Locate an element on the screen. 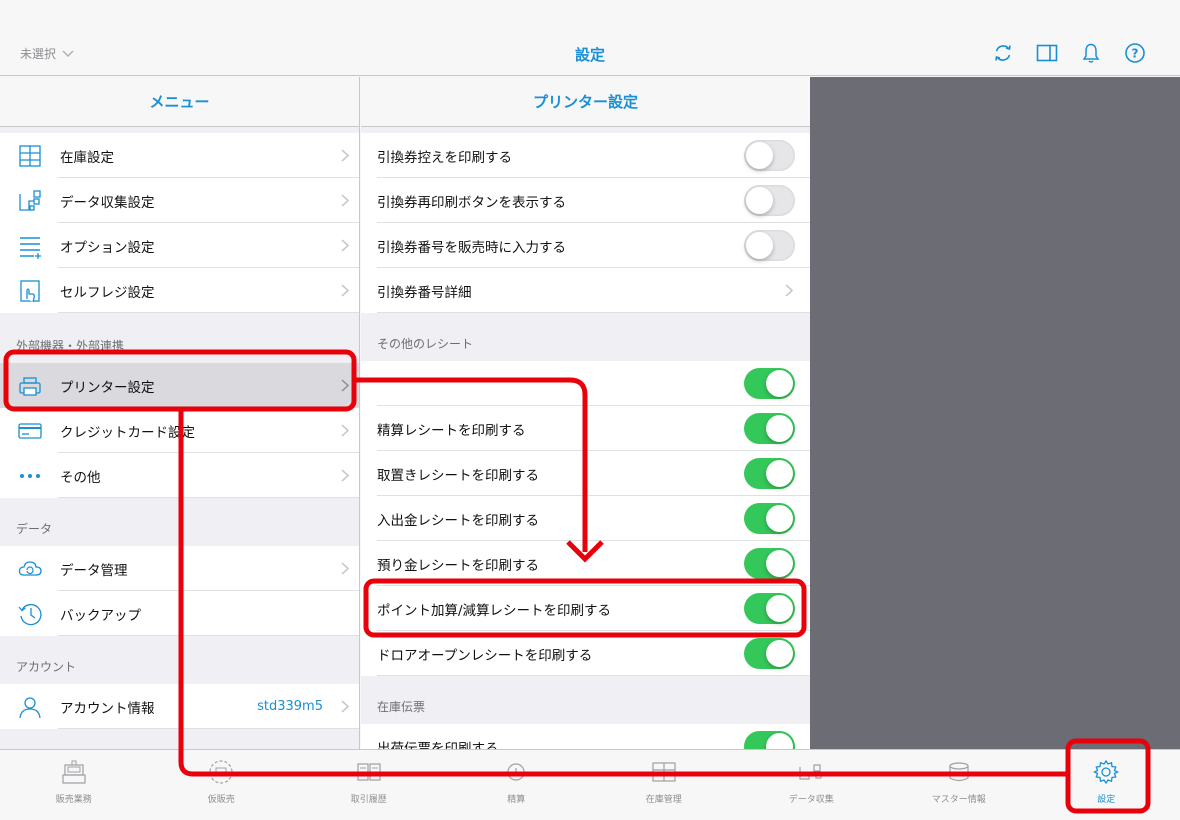 The width and height of the screenshot is (1180, 820). receipt-history-icon is located at coordinates (369, 772).